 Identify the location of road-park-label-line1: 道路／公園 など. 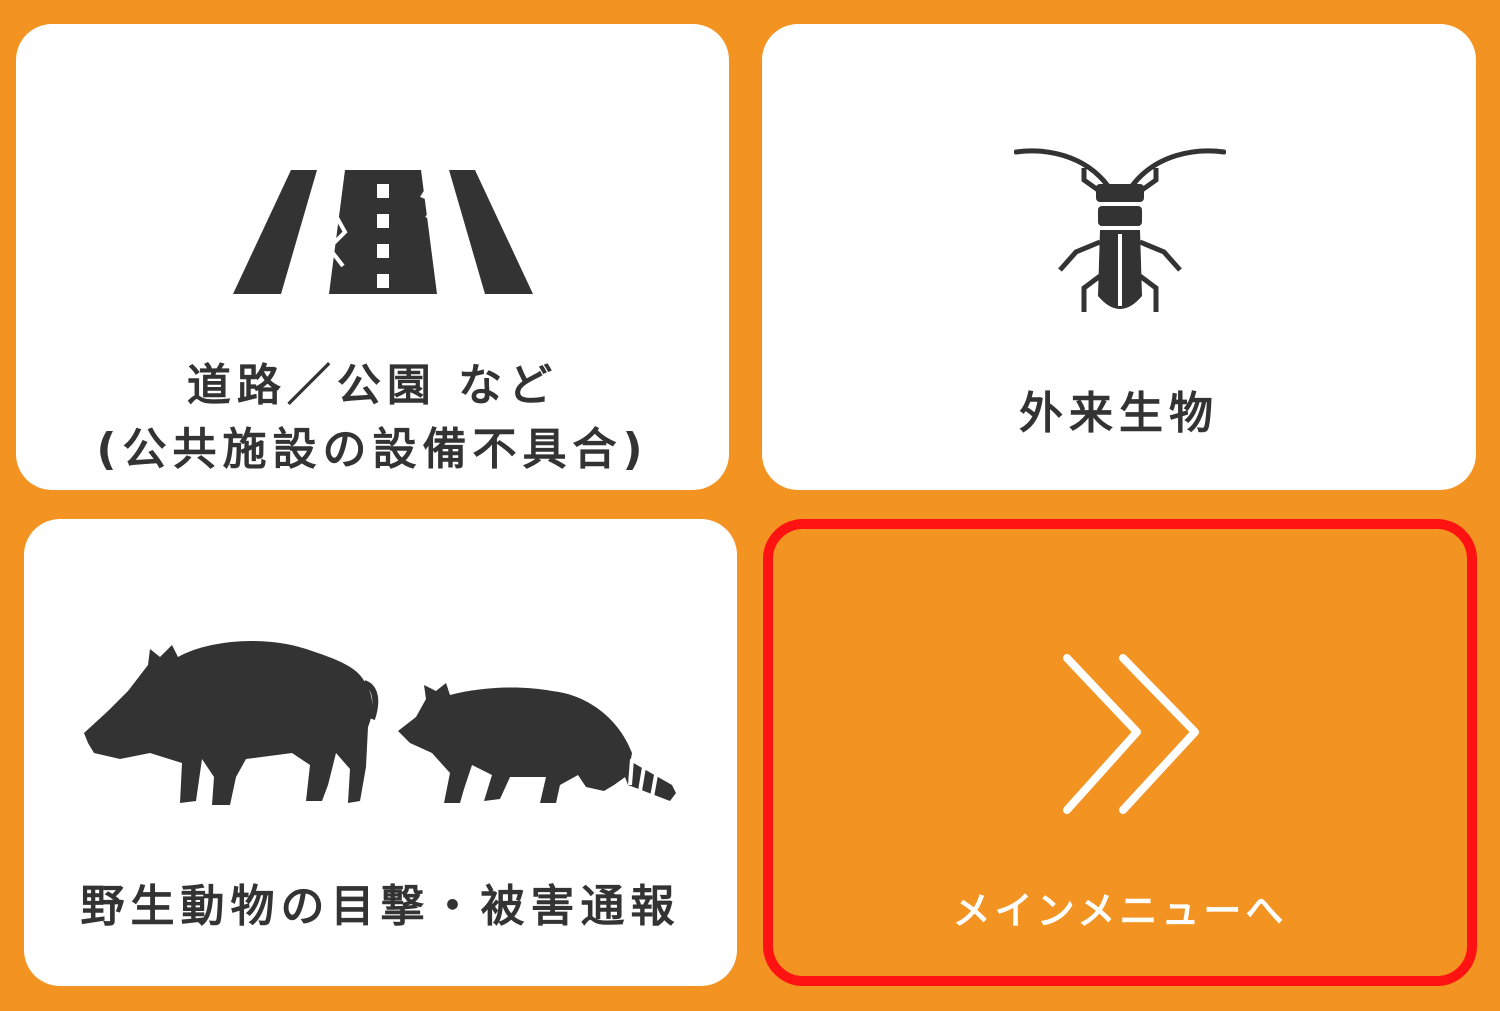
(372, 385).